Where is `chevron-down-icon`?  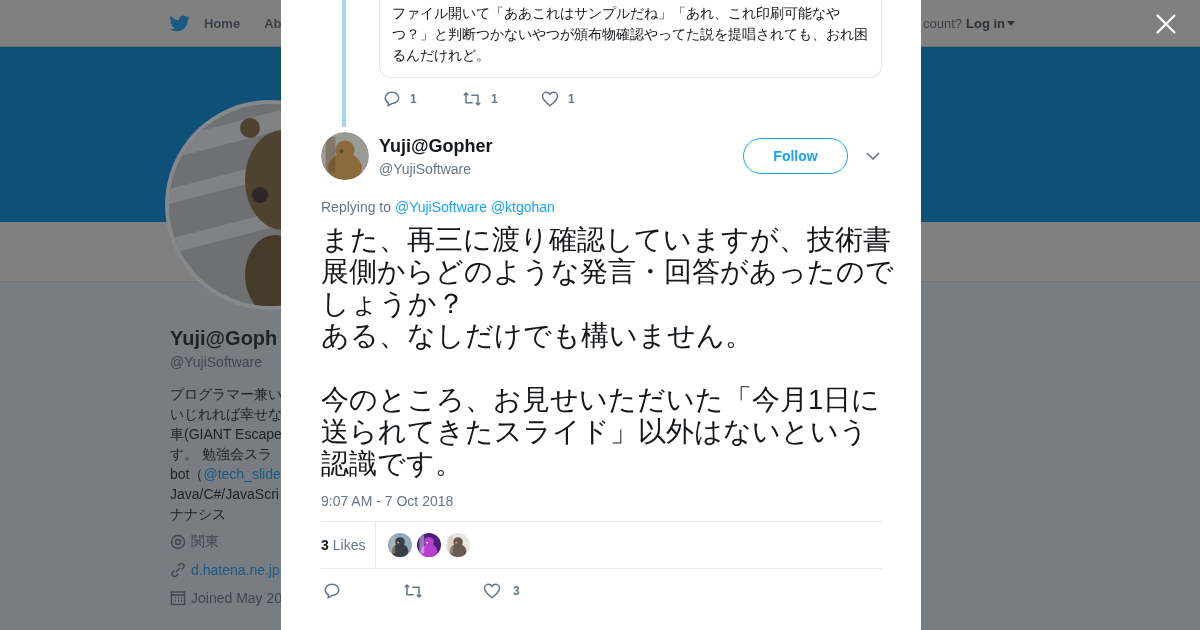
chevron-down-icon is located at coordinates (873, 156).